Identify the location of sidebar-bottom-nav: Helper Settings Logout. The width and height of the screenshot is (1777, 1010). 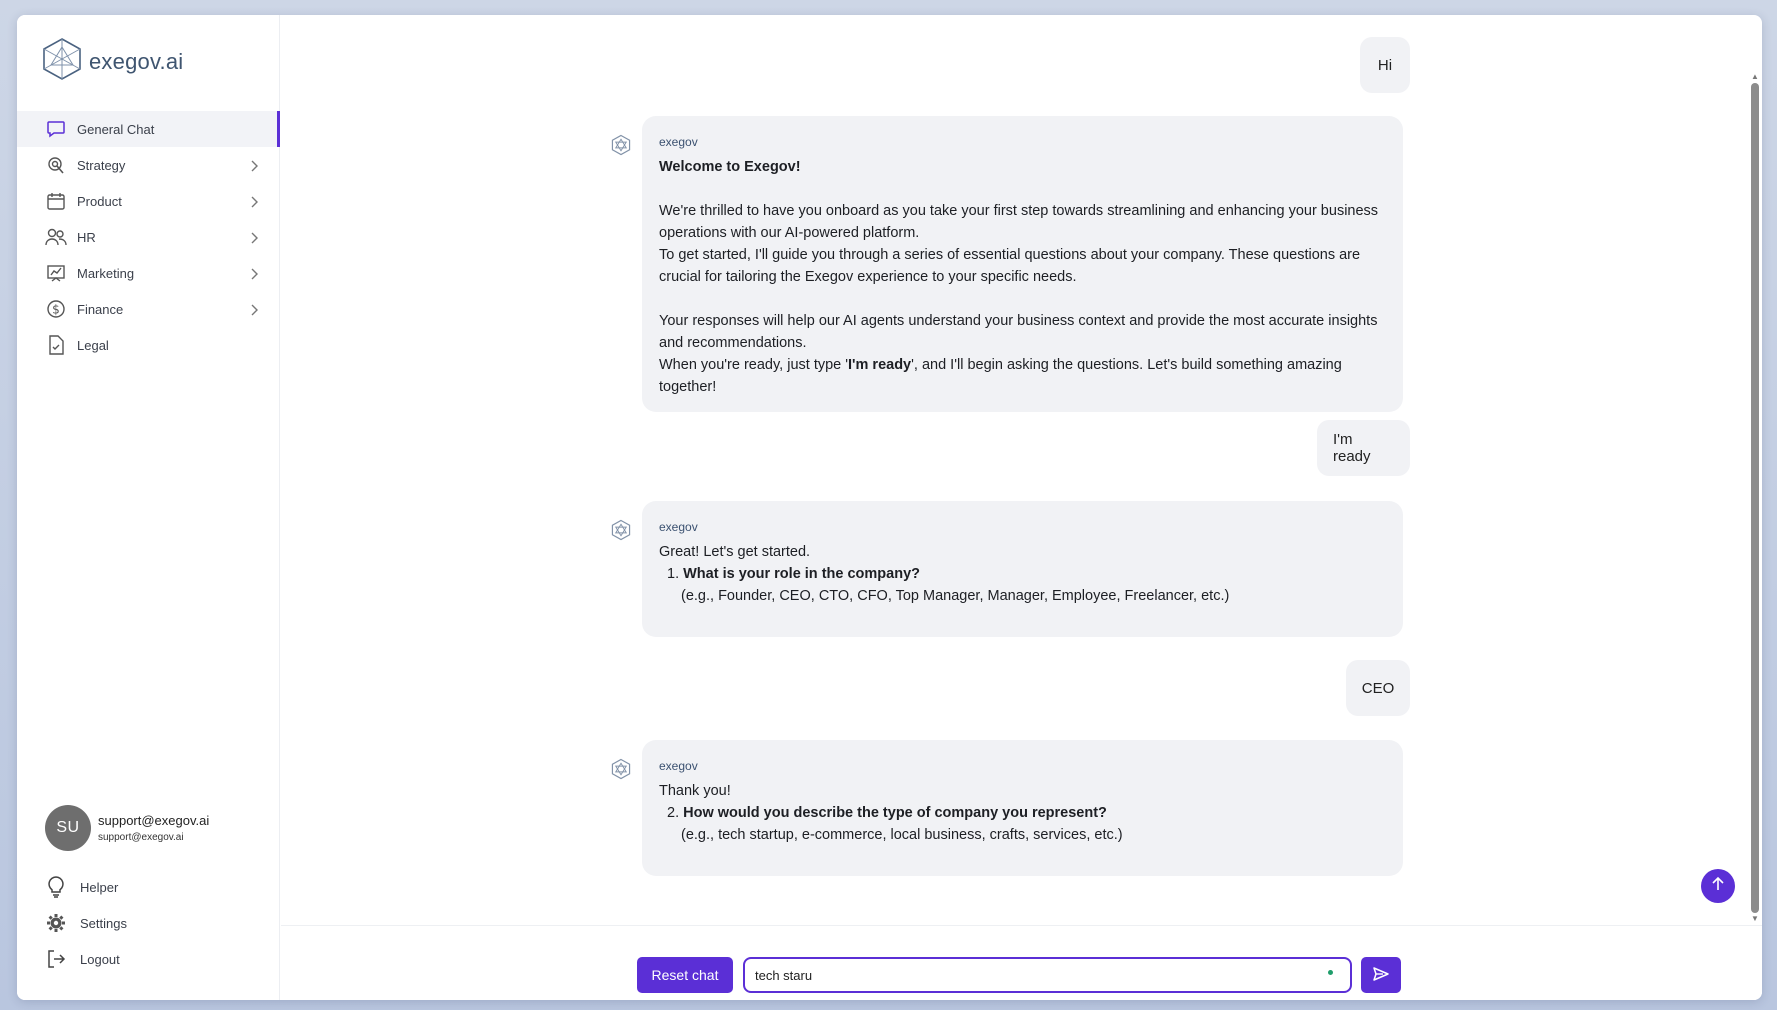
(148, 923).